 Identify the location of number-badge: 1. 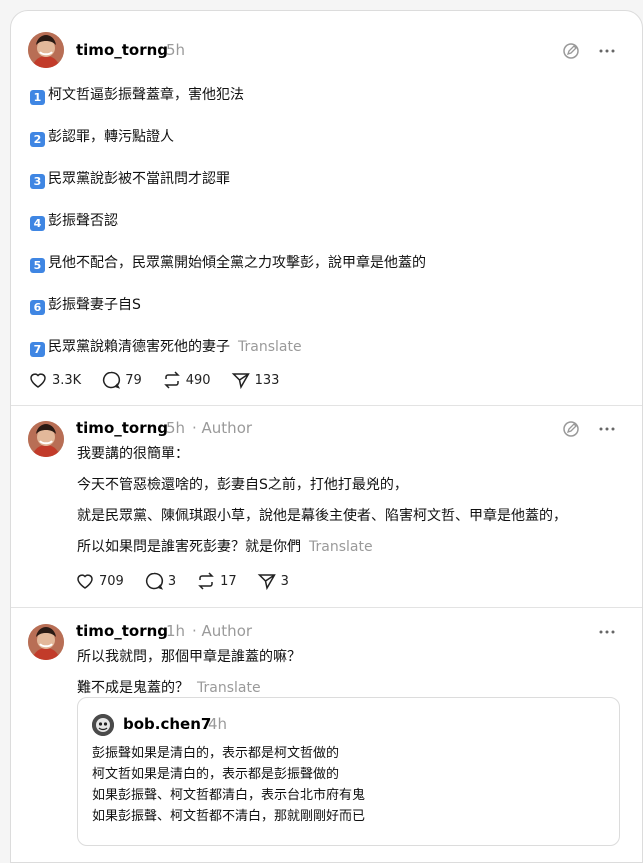
(37, 97).